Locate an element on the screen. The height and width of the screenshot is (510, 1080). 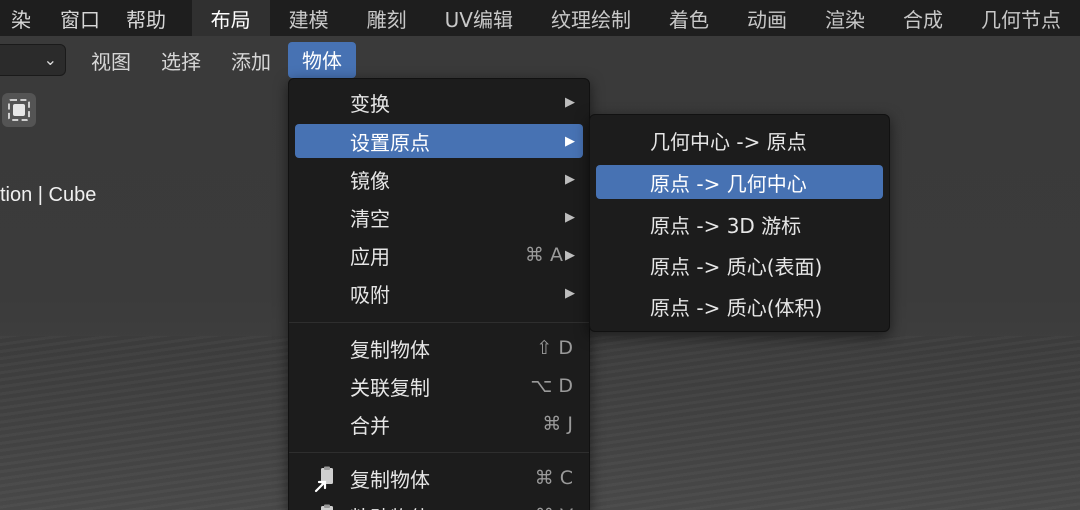
menu-item-label: 变换 is located at coordinates (370, 103).